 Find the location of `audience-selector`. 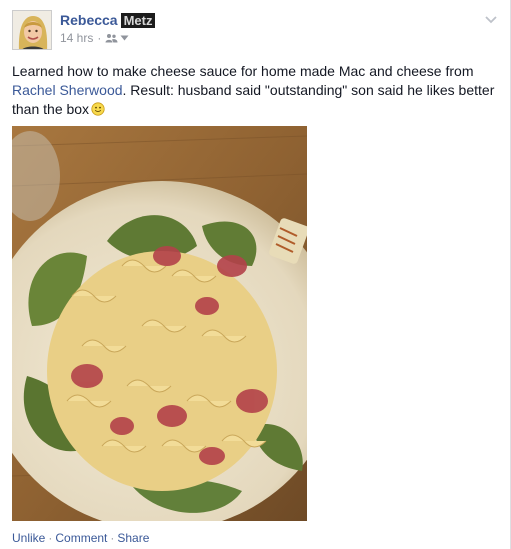

audience-selector is located at coordinates (117, 38).